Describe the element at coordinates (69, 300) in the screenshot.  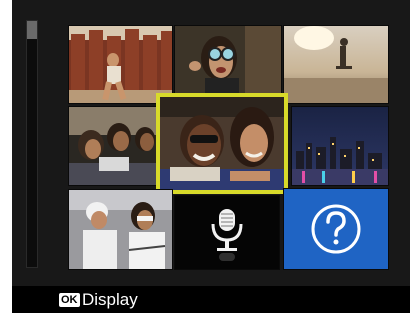
I see `ok-button-icon: OK` at that location.